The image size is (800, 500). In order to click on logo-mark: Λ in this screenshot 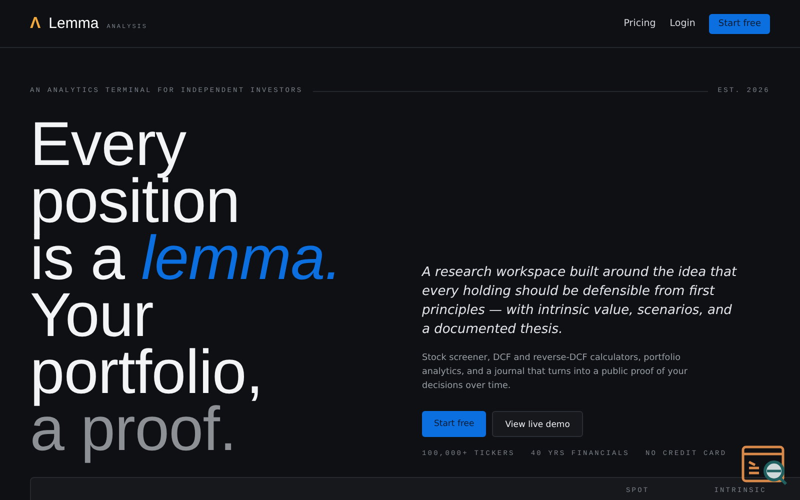, I will do `click(35, 23)`.